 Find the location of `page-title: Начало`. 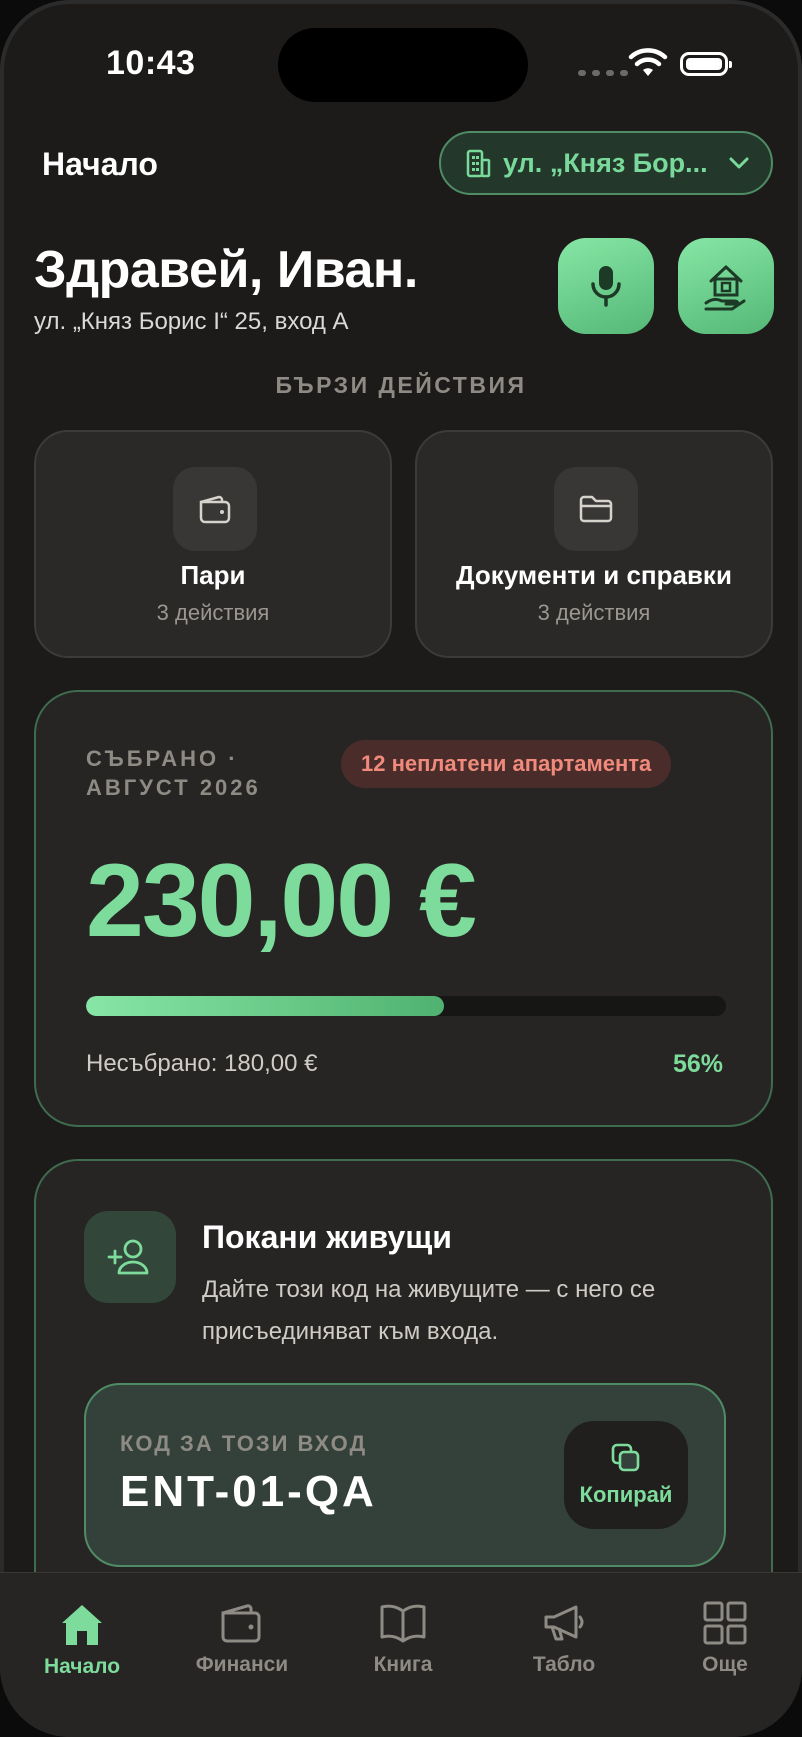

page-title: Начало is located at coordinates (100, 164).